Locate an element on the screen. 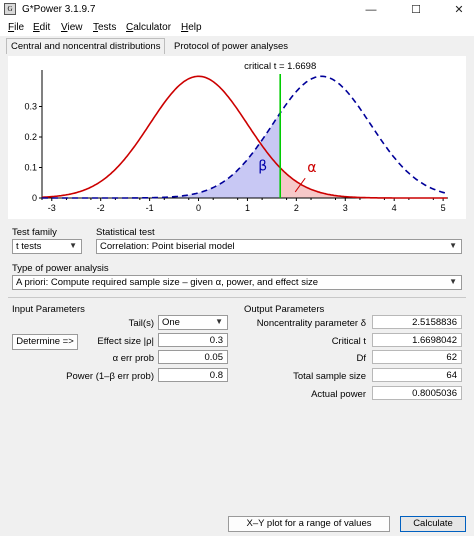 This screenshot has height=536, width=474. menu-calculator: Calculator is located at coordinates (148, 27).